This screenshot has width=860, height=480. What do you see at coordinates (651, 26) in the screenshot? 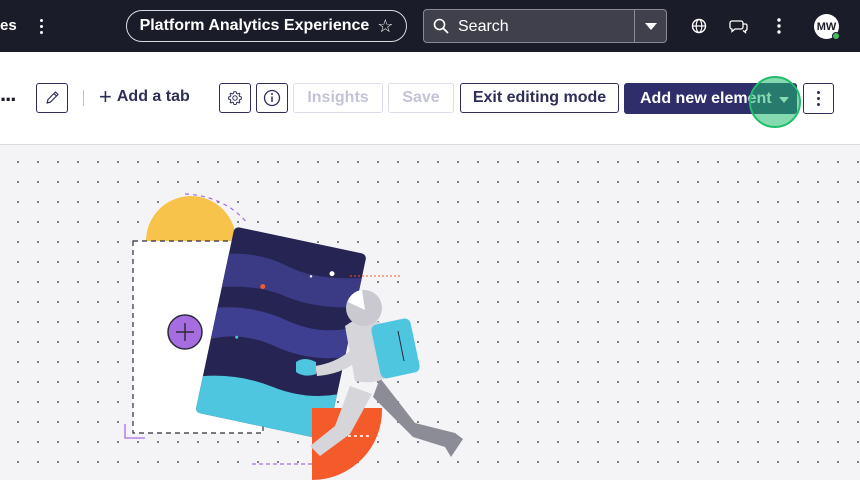
I see `chevron-down-icon` at bounding box center [651, 26].